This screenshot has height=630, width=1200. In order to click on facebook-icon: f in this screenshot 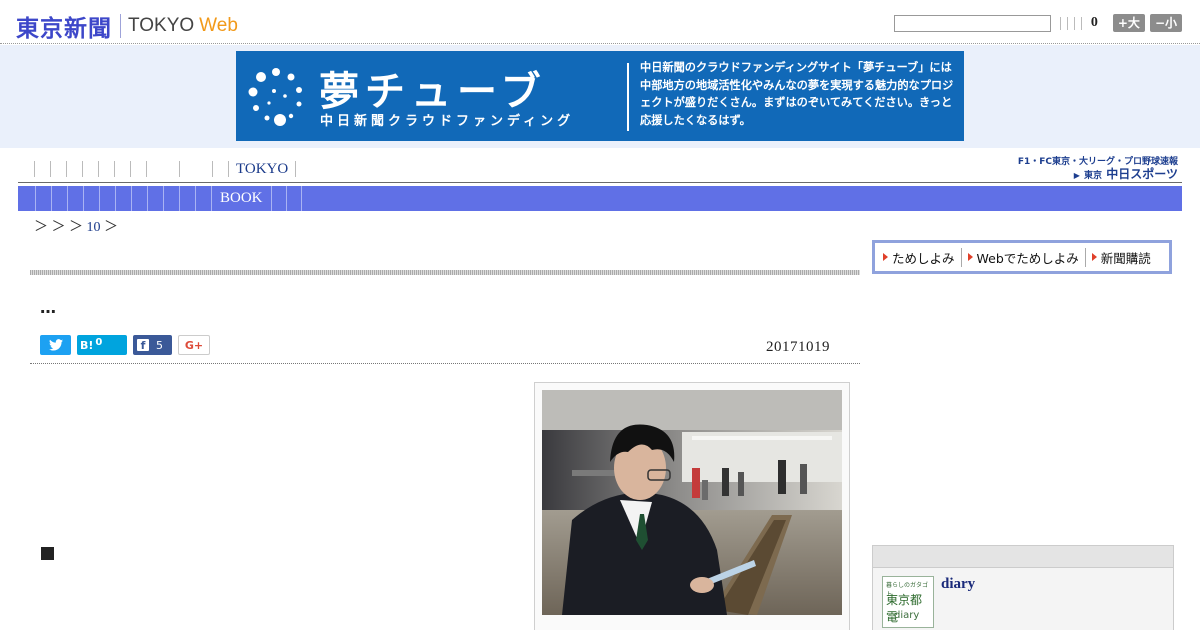, I will do `click(143, 345)`.